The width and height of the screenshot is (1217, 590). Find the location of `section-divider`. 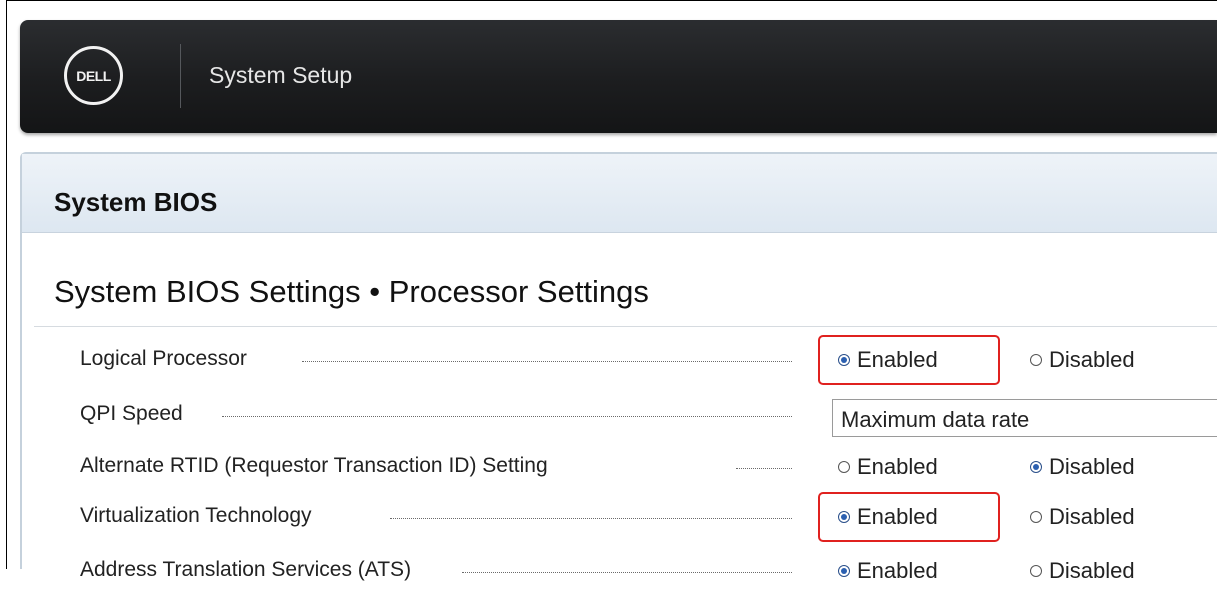

section-divider is located at coordinates (625, 326).